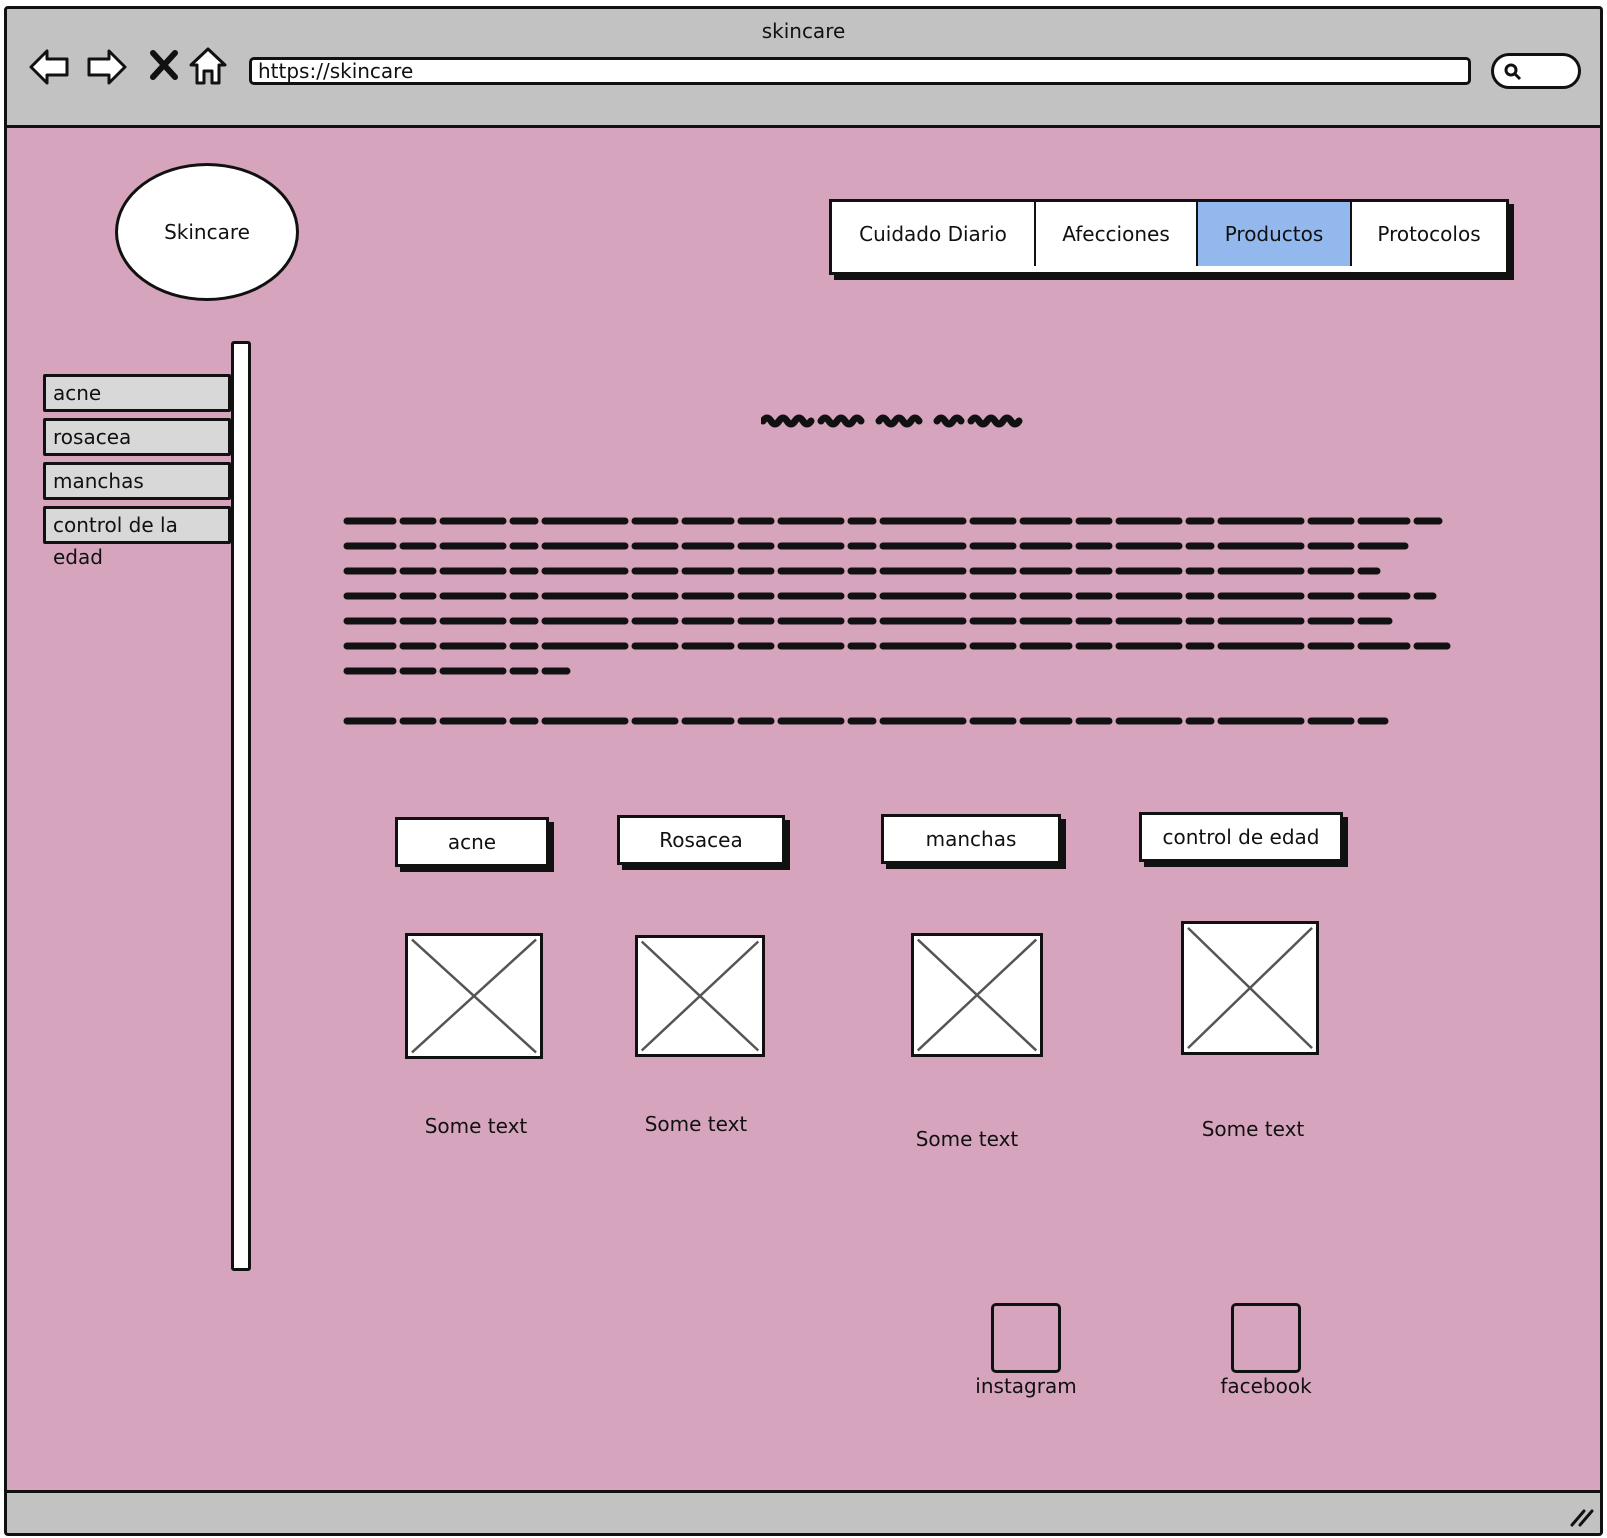 This screenshot has width=1607, height=1538. I want to click on caption-control-de-edad: Some text, so click(1253, 1129).